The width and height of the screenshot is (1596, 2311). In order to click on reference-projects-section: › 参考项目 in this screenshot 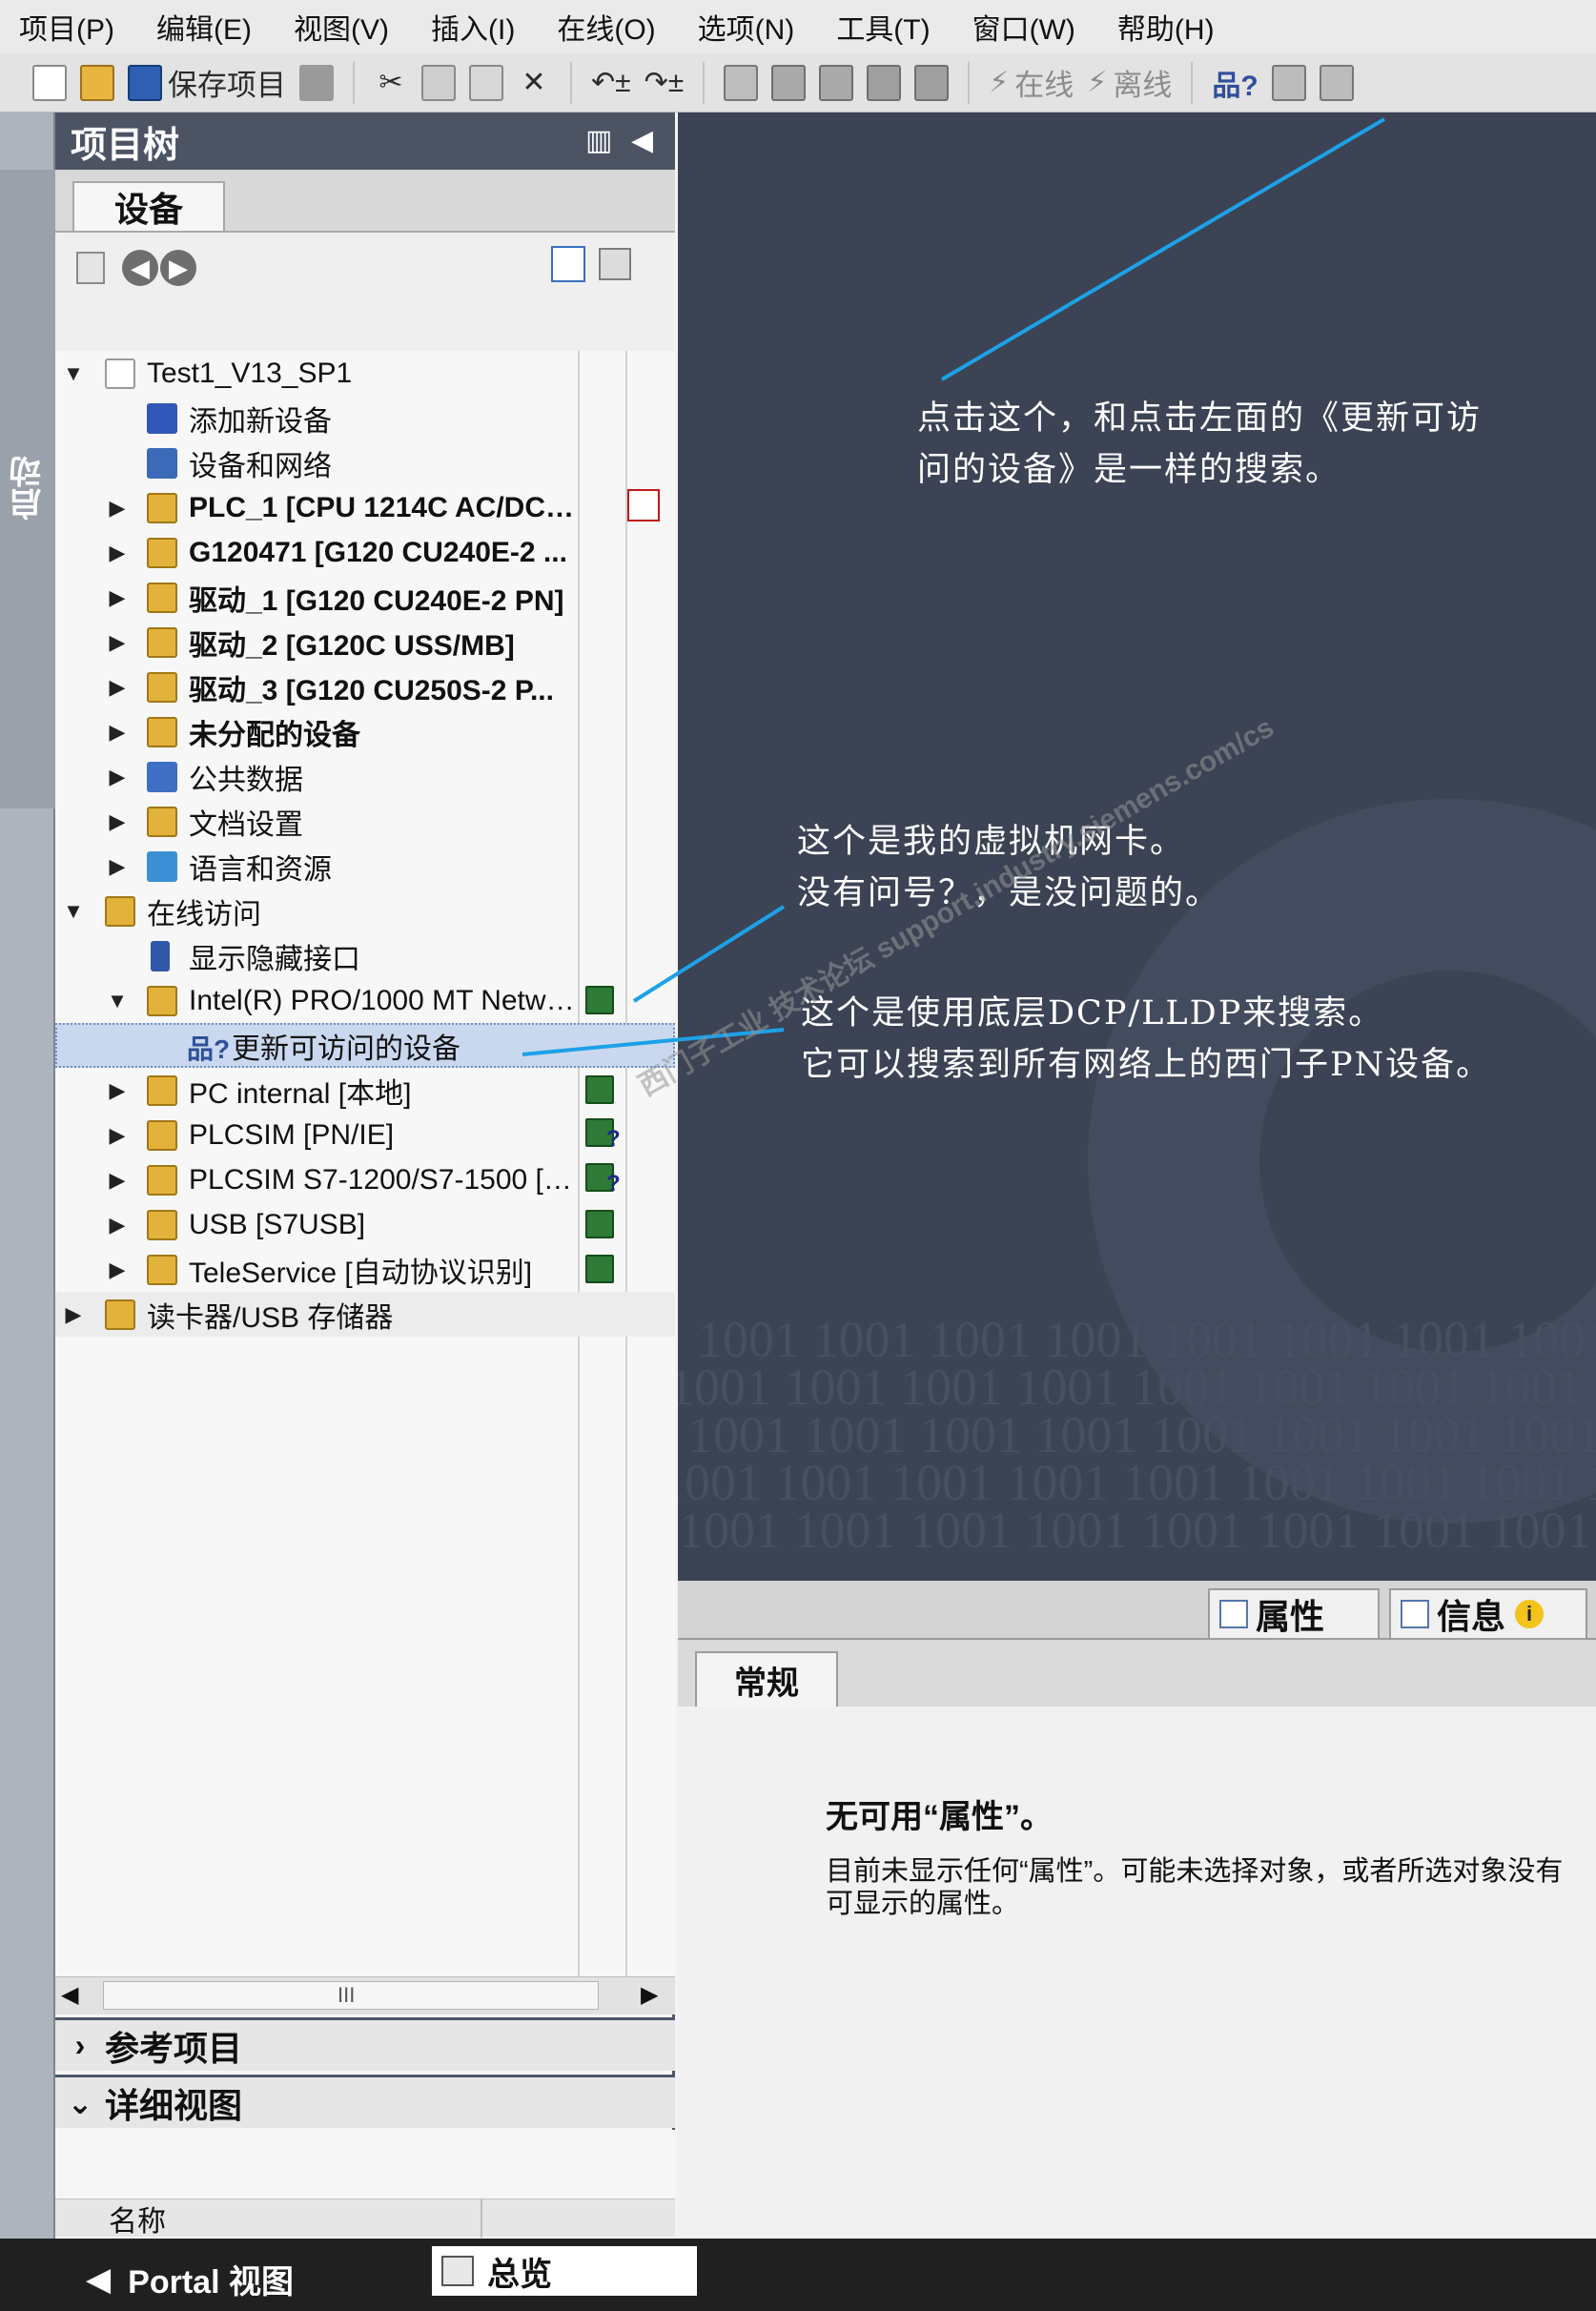, I will do `click(365, 2044)`.